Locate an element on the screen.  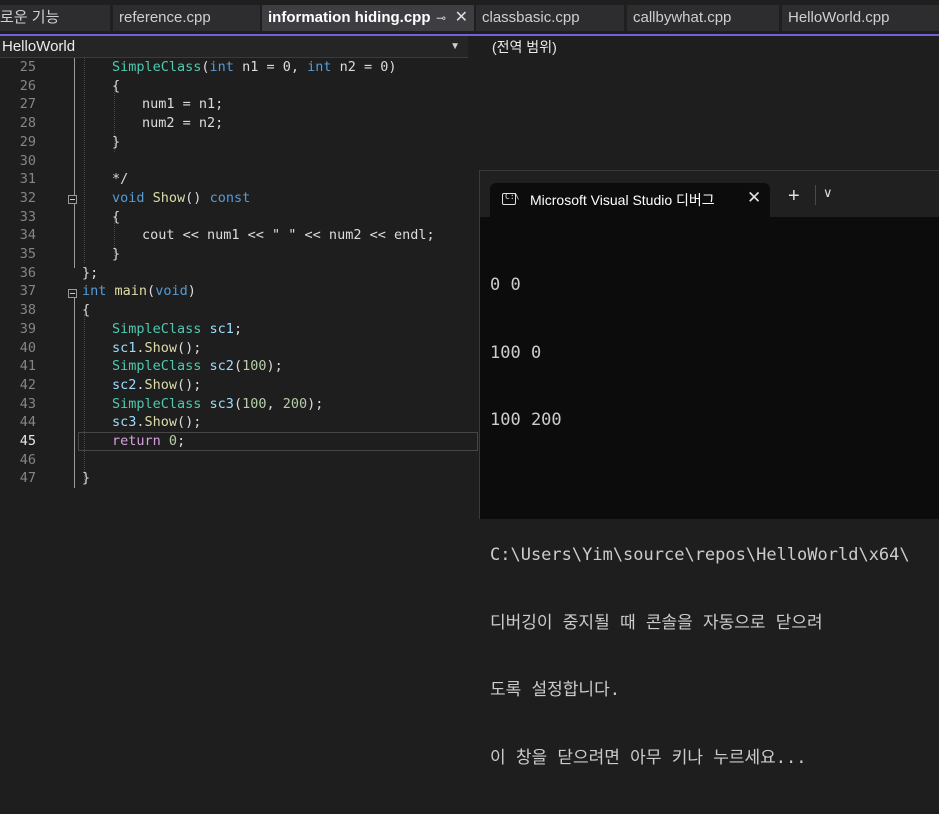
line-number: 27 is located at coordinates (27, 104).